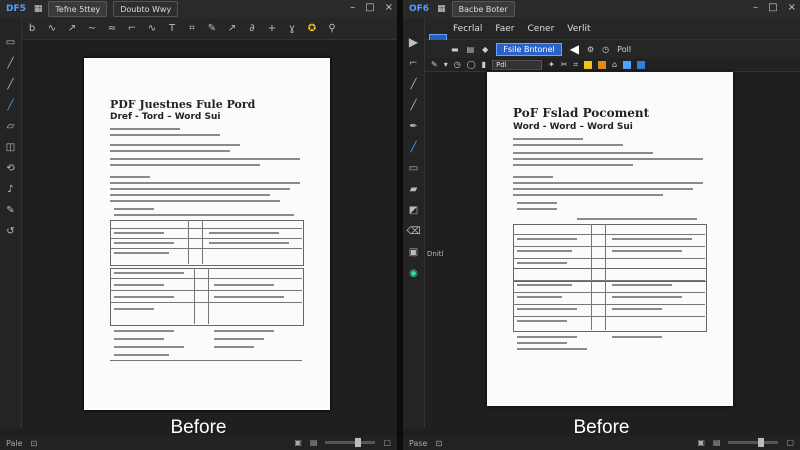  I want to click on share-icon: ◆, so click(485, 49).